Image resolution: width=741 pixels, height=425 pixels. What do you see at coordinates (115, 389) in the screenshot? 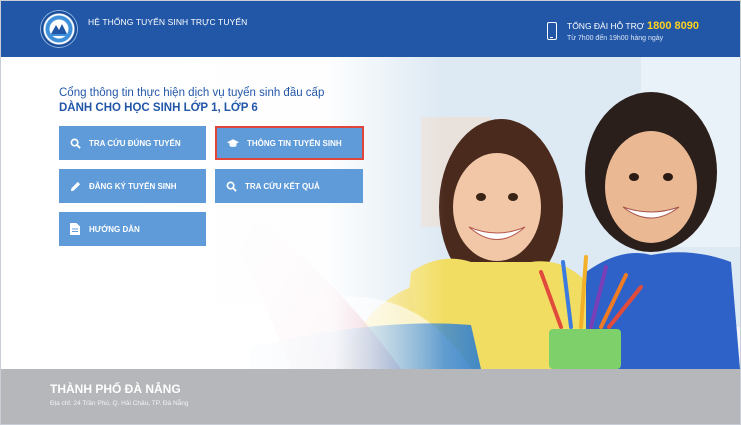
I see `footer-city: THÀNH PHỐ ĐÀ NẴNG` at bounding box center [115, 389].